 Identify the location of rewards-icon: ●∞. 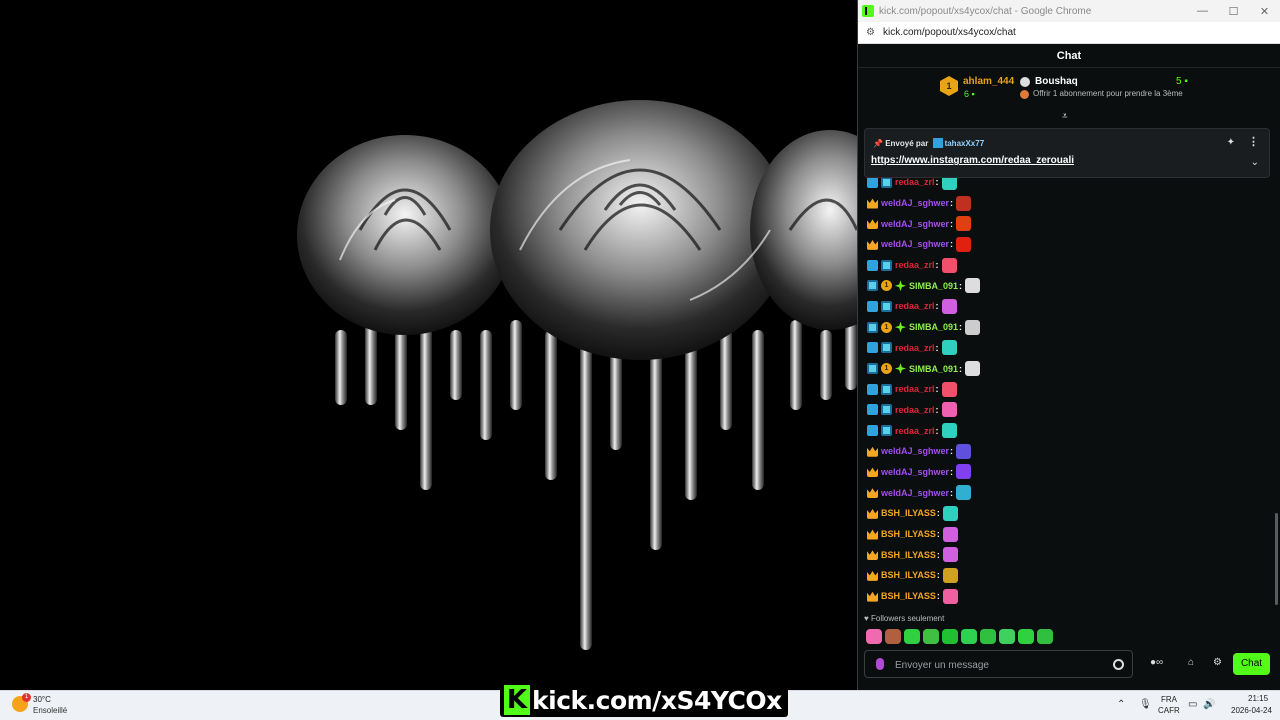
(1156, 662).